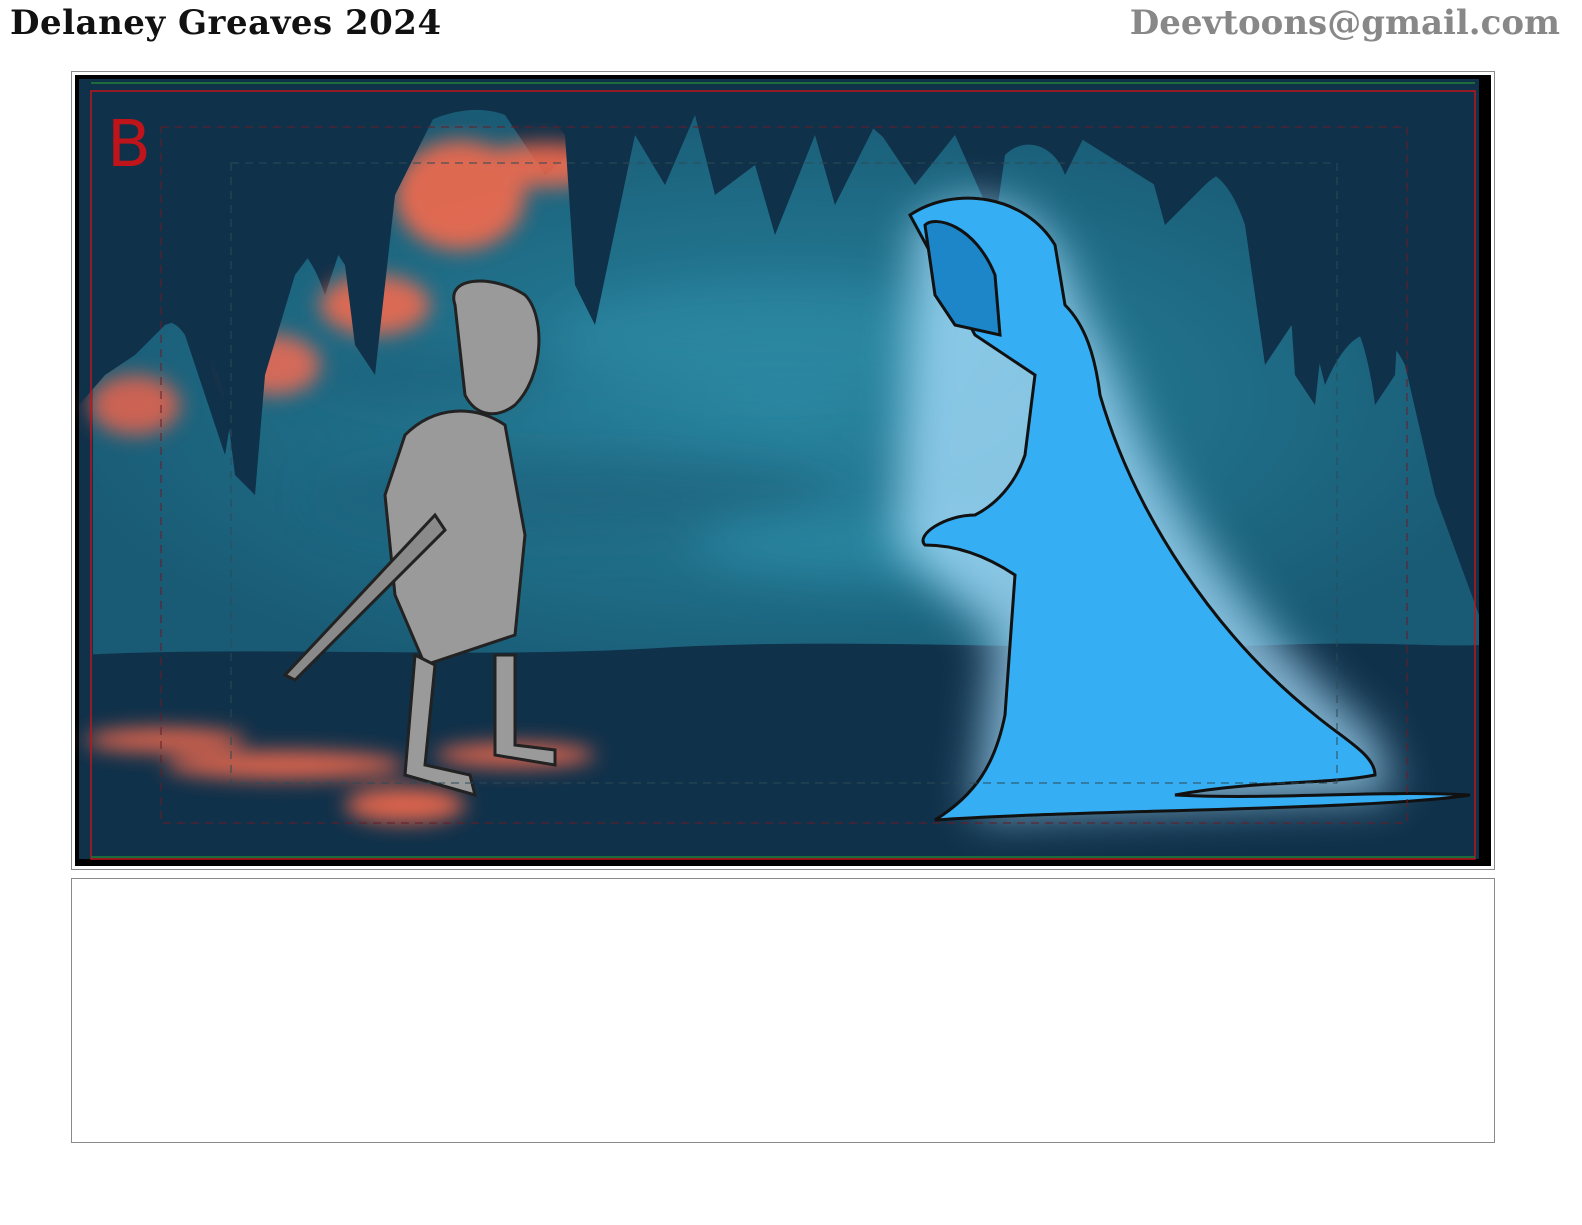 The height and width of the screenshot is (1225, 1582). Describe the element at coordinates (1344, 23) in the screenshot. I see `email-header: Deevtoons@gmail.com` at that location.